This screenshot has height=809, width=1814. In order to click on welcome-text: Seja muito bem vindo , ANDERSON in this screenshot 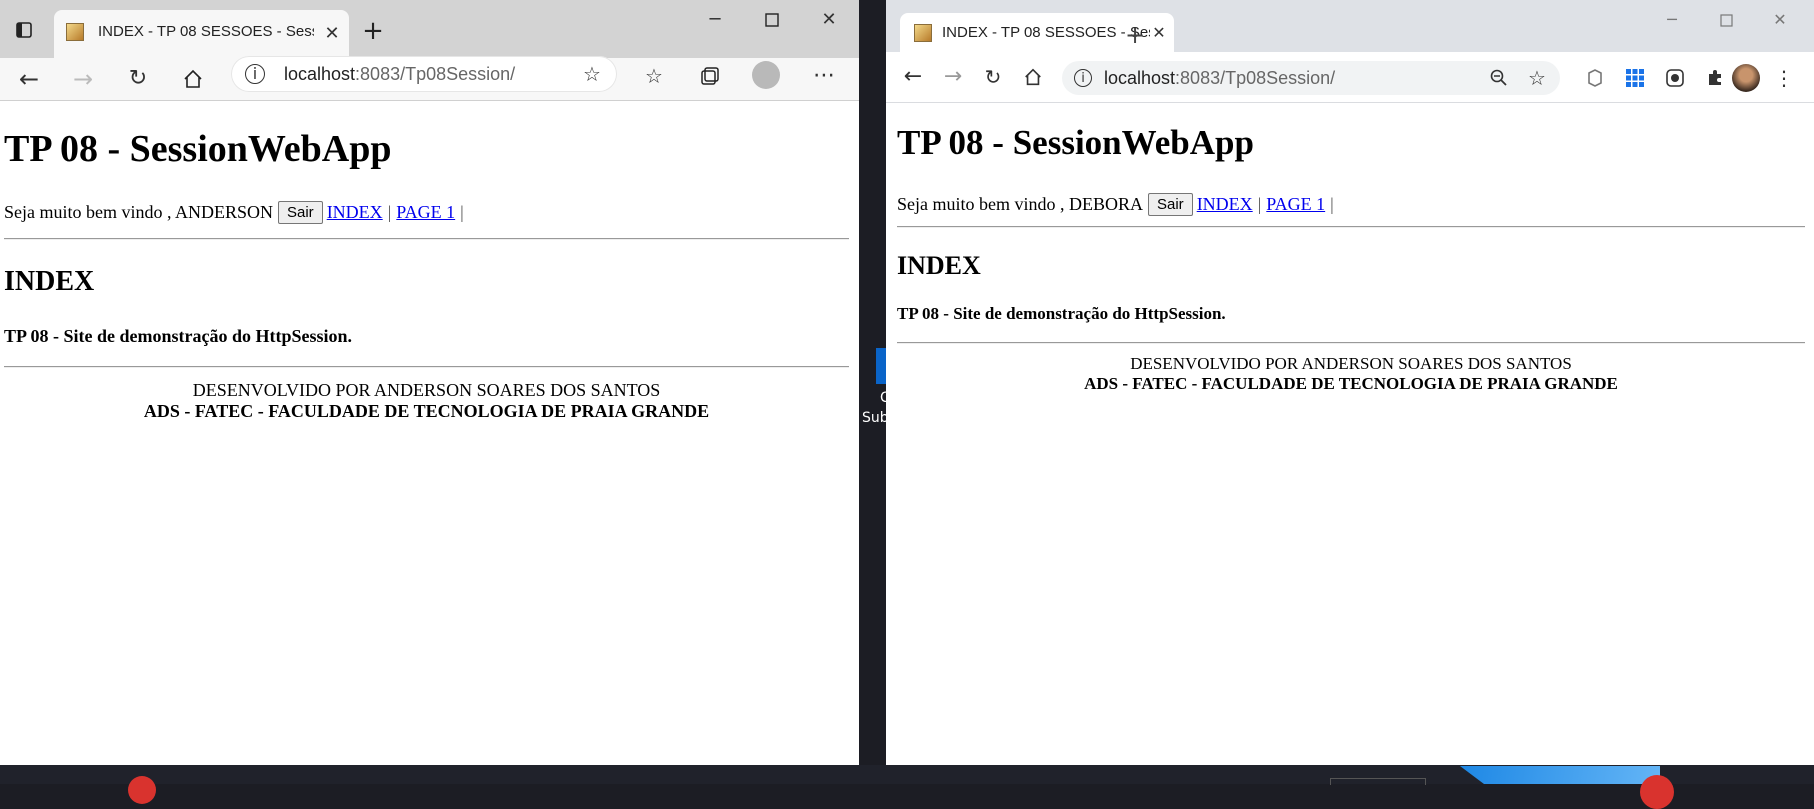, I will do `click(138, 212)`.